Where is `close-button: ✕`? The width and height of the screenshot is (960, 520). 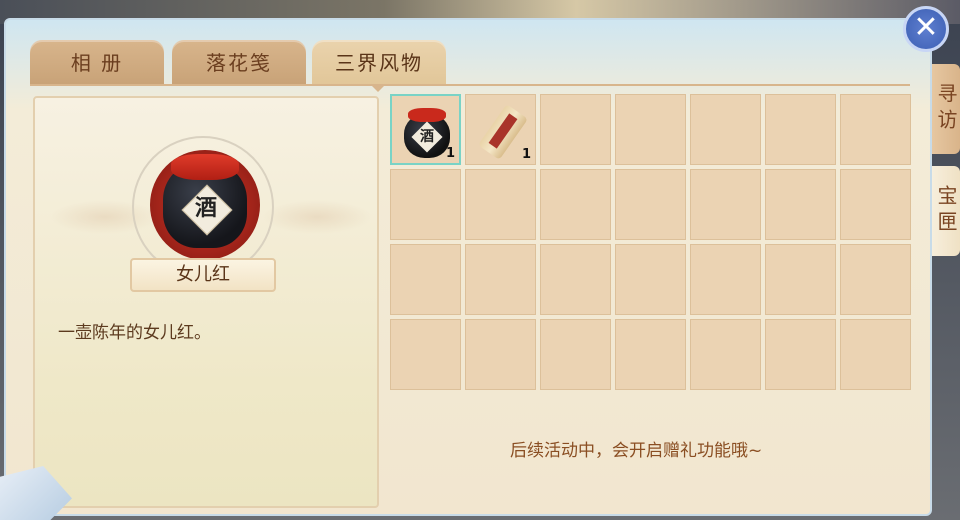
close-button: ✕ is located at coordinates (926, 29).